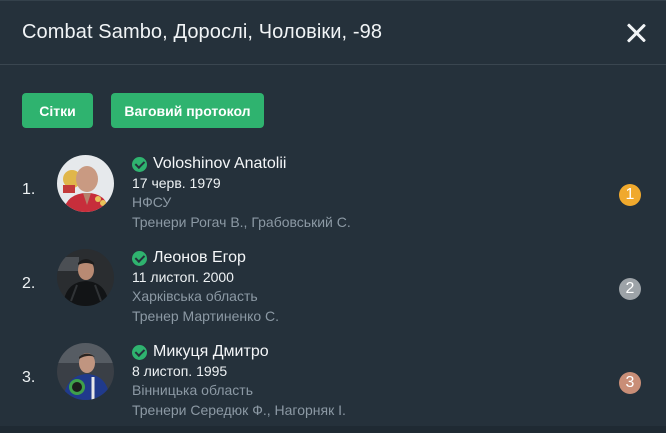 The width and height of the screenshot is (666, 433). I want to click on silver-medal-badge: 2, so click(630, 289).